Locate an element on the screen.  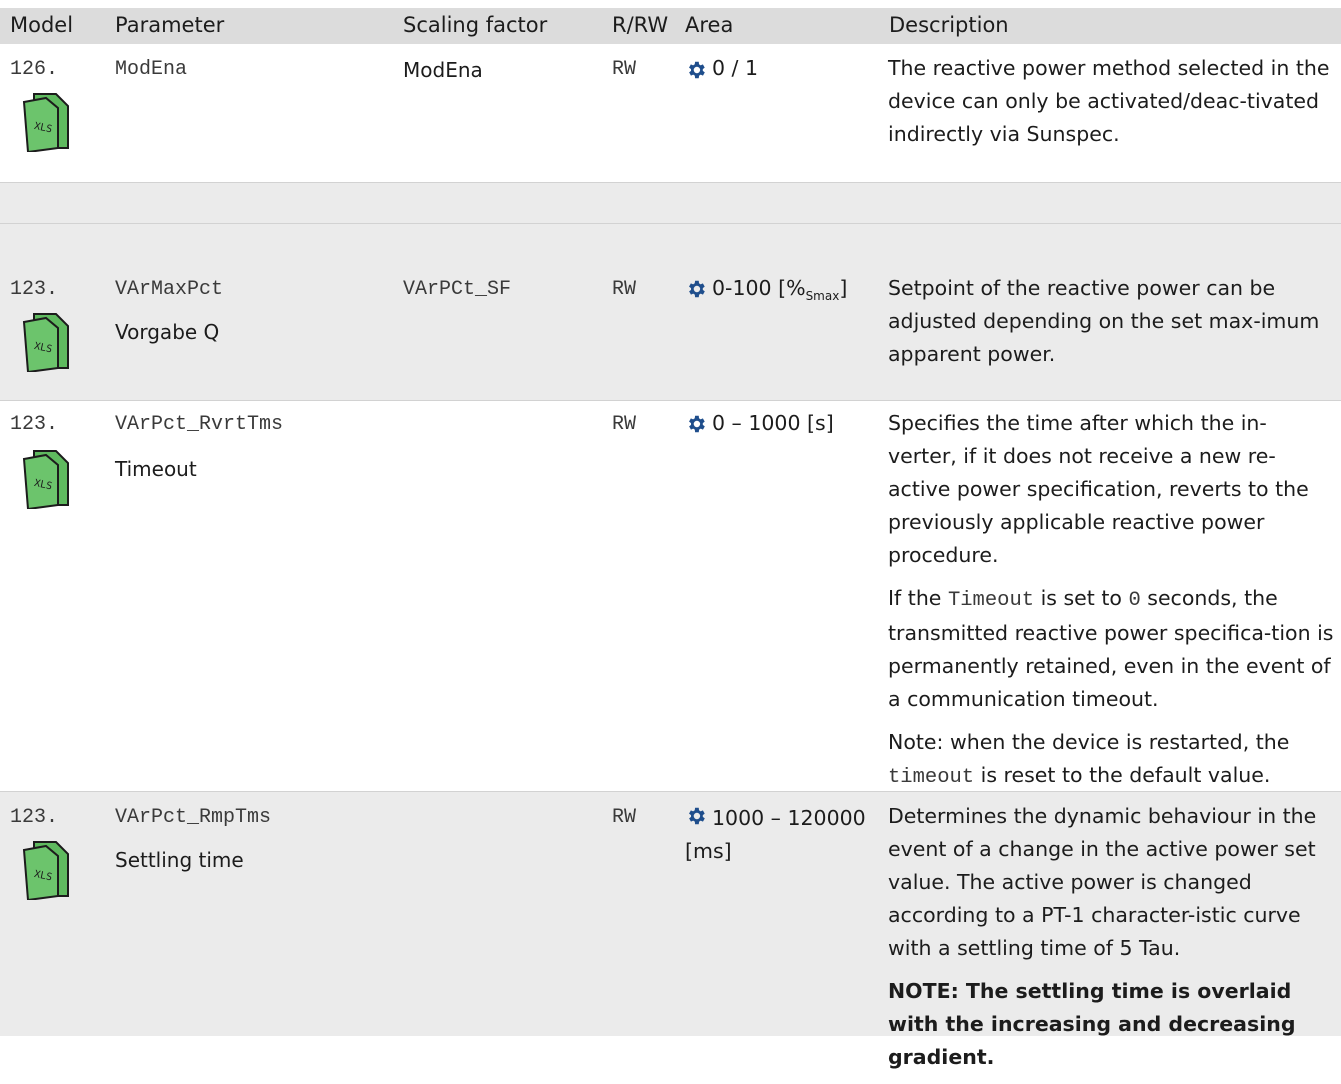
header-scaling-factor: Scaling factor is located at coordinates (475, 25).